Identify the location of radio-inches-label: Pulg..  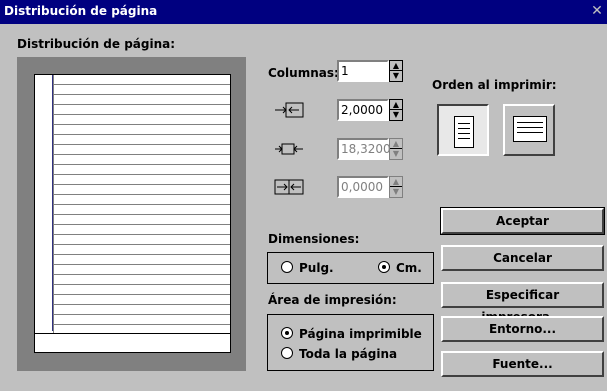
(316, 268).